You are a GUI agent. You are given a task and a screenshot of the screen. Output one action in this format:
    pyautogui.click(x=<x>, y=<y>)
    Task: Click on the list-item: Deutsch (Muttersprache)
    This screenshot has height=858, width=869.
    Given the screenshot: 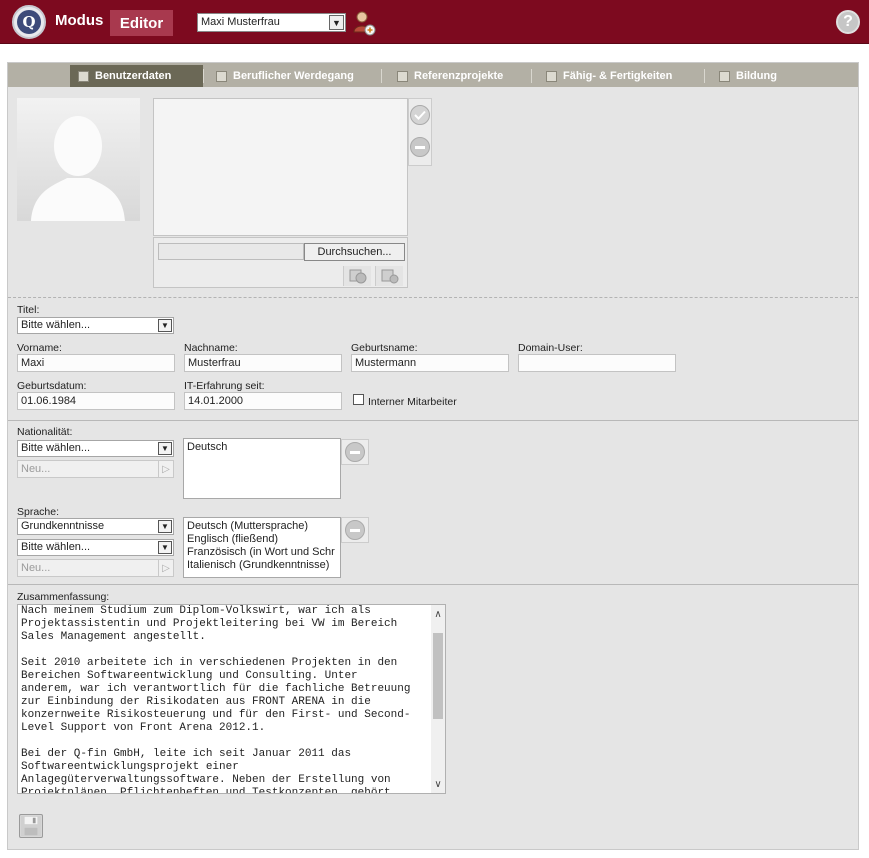 What is the action you would take?
    pyautogui.click(x=262, y=526)
    